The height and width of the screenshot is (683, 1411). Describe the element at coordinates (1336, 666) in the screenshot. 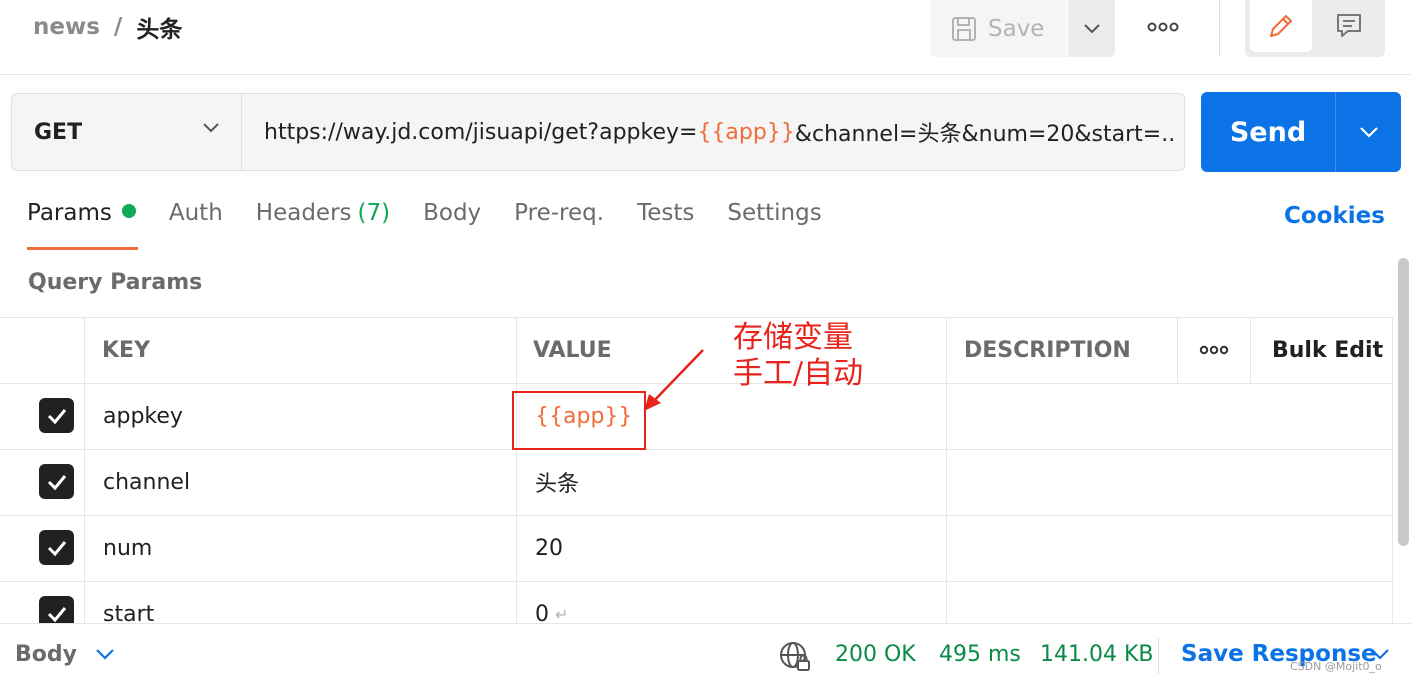

I see `watermark-text: CSDN @Mojit0_o` at that location.